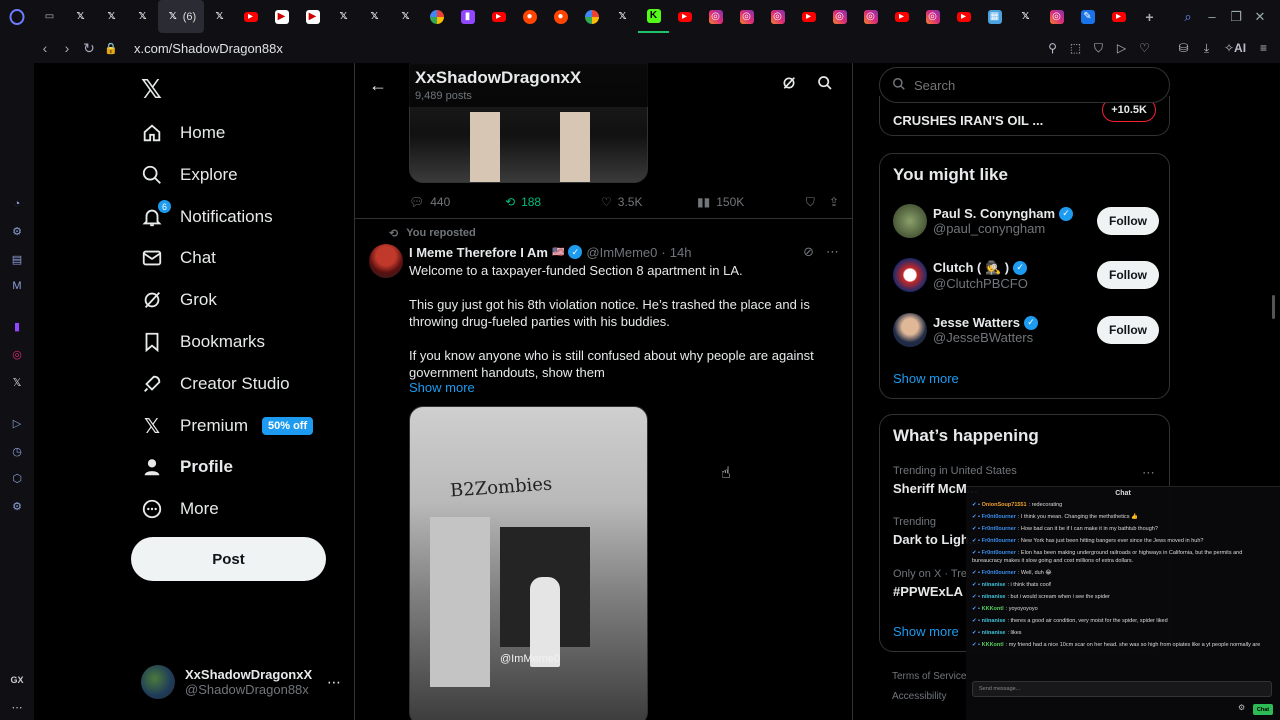 This screenshot has height=720, width=1280. What do you see at coordinates (17, 326) in the screenshot?
I see `twitch-icon: ▮` at bounding box center [17, 326].